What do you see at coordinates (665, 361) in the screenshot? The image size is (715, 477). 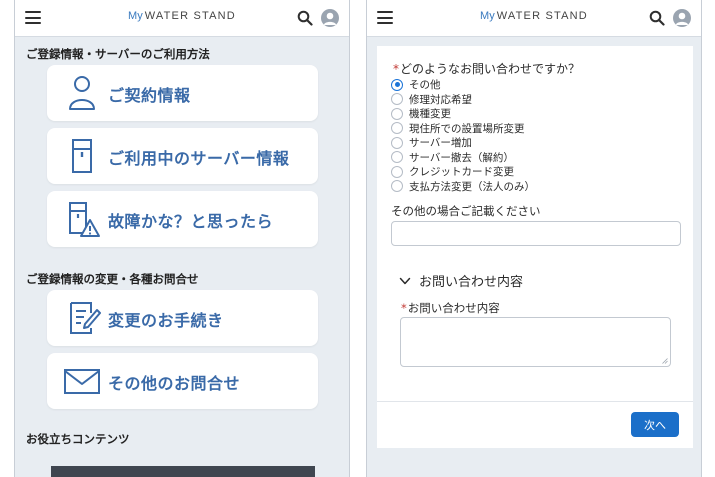 I see `resize-handle-icon` at bounding box center [665, 361].